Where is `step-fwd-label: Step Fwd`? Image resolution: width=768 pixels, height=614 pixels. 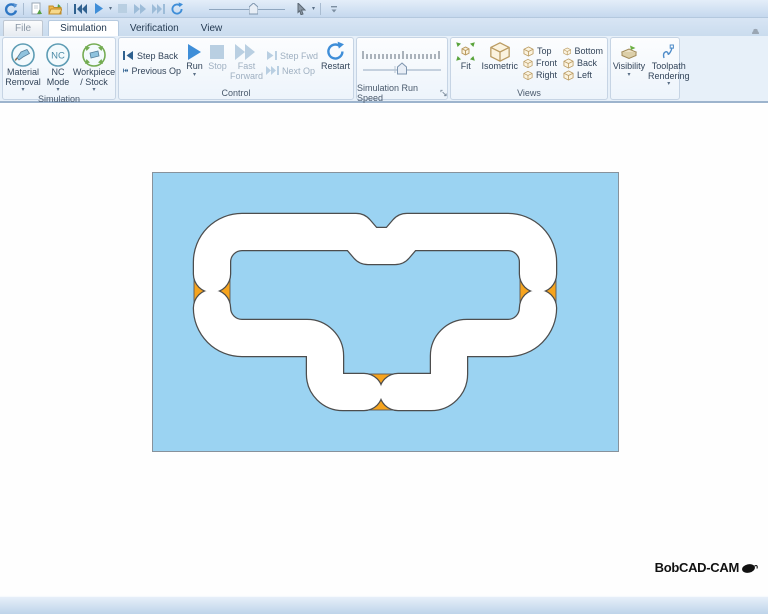 step-fwd-label: Step Fwd is located at coordinates (298, 55).